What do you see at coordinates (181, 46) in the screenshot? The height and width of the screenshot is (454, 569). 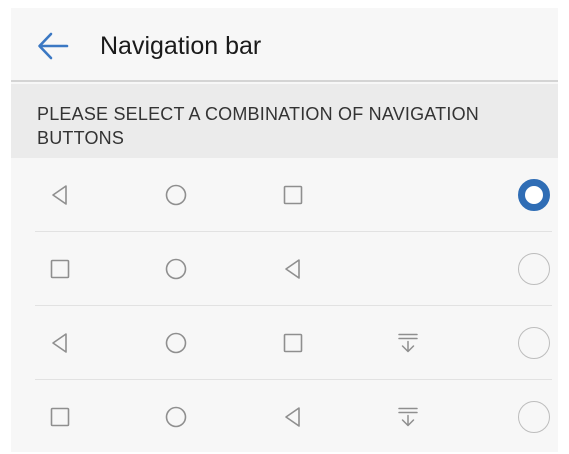 I see `page-title: Navigation bar` at bounding box center [181, 46].